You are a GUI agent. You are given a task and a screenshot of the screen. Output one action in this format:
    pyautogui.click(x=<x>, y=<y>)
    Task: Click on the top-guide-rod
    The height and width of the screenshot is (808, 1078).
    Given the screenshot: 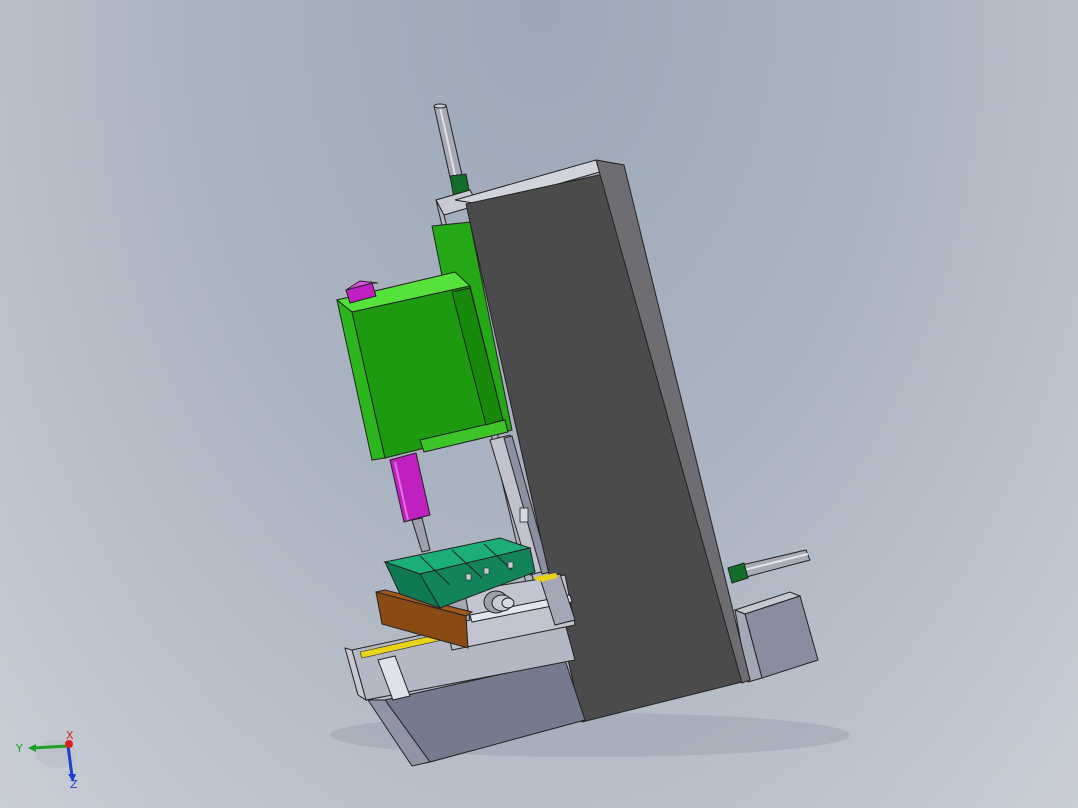 What is the action you would take?
    pyautogui.click(x=452, y=151)
    